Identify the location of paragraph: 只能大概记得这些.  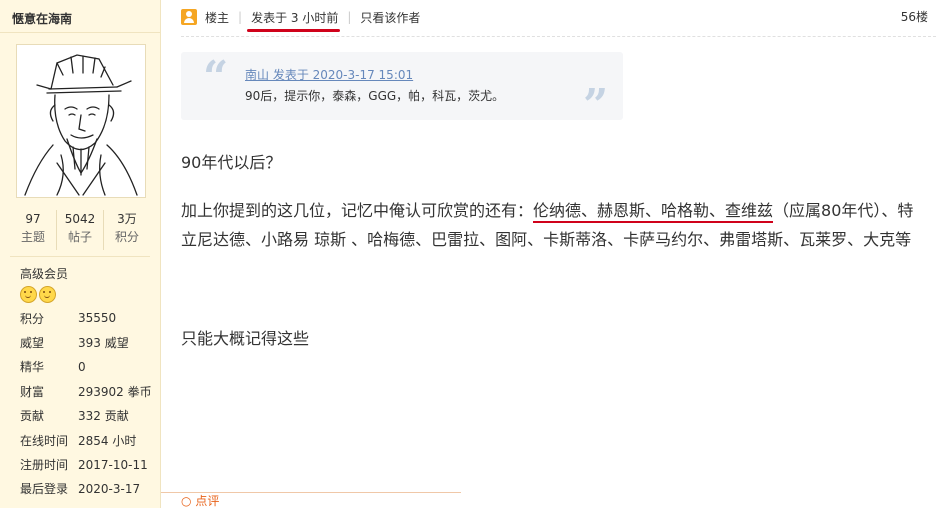
(245, 338).